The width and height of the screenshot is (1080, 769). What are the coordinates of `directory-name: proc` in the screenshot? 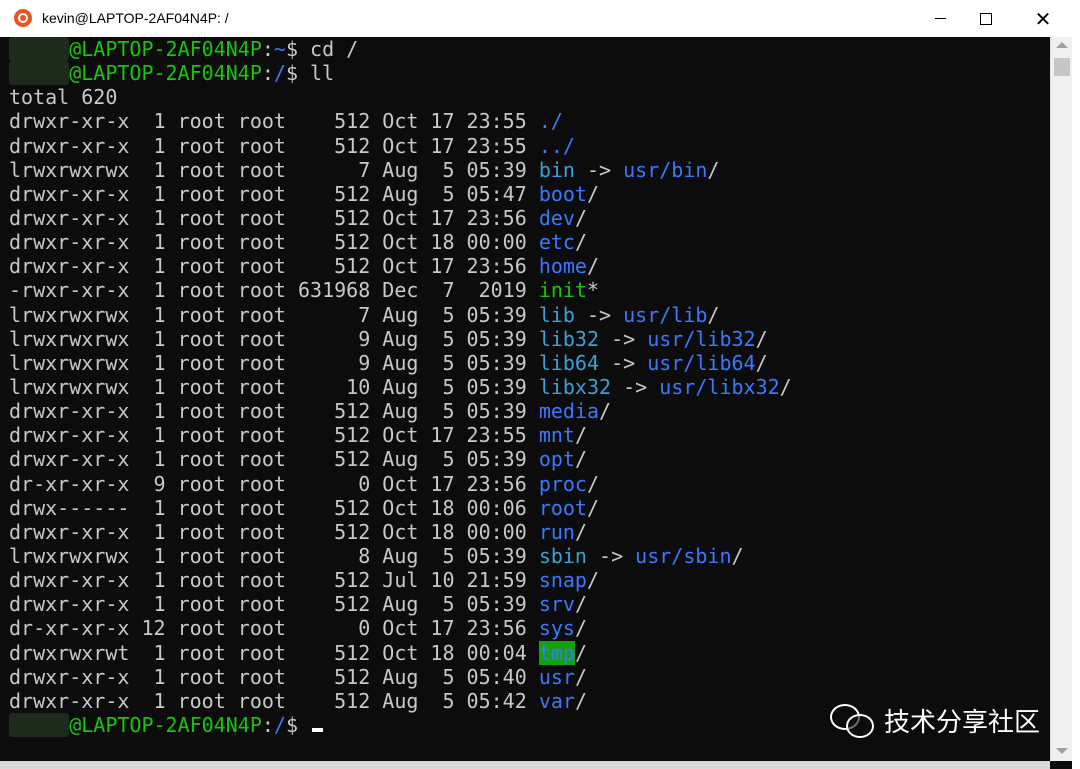 It's located at (562, 483).